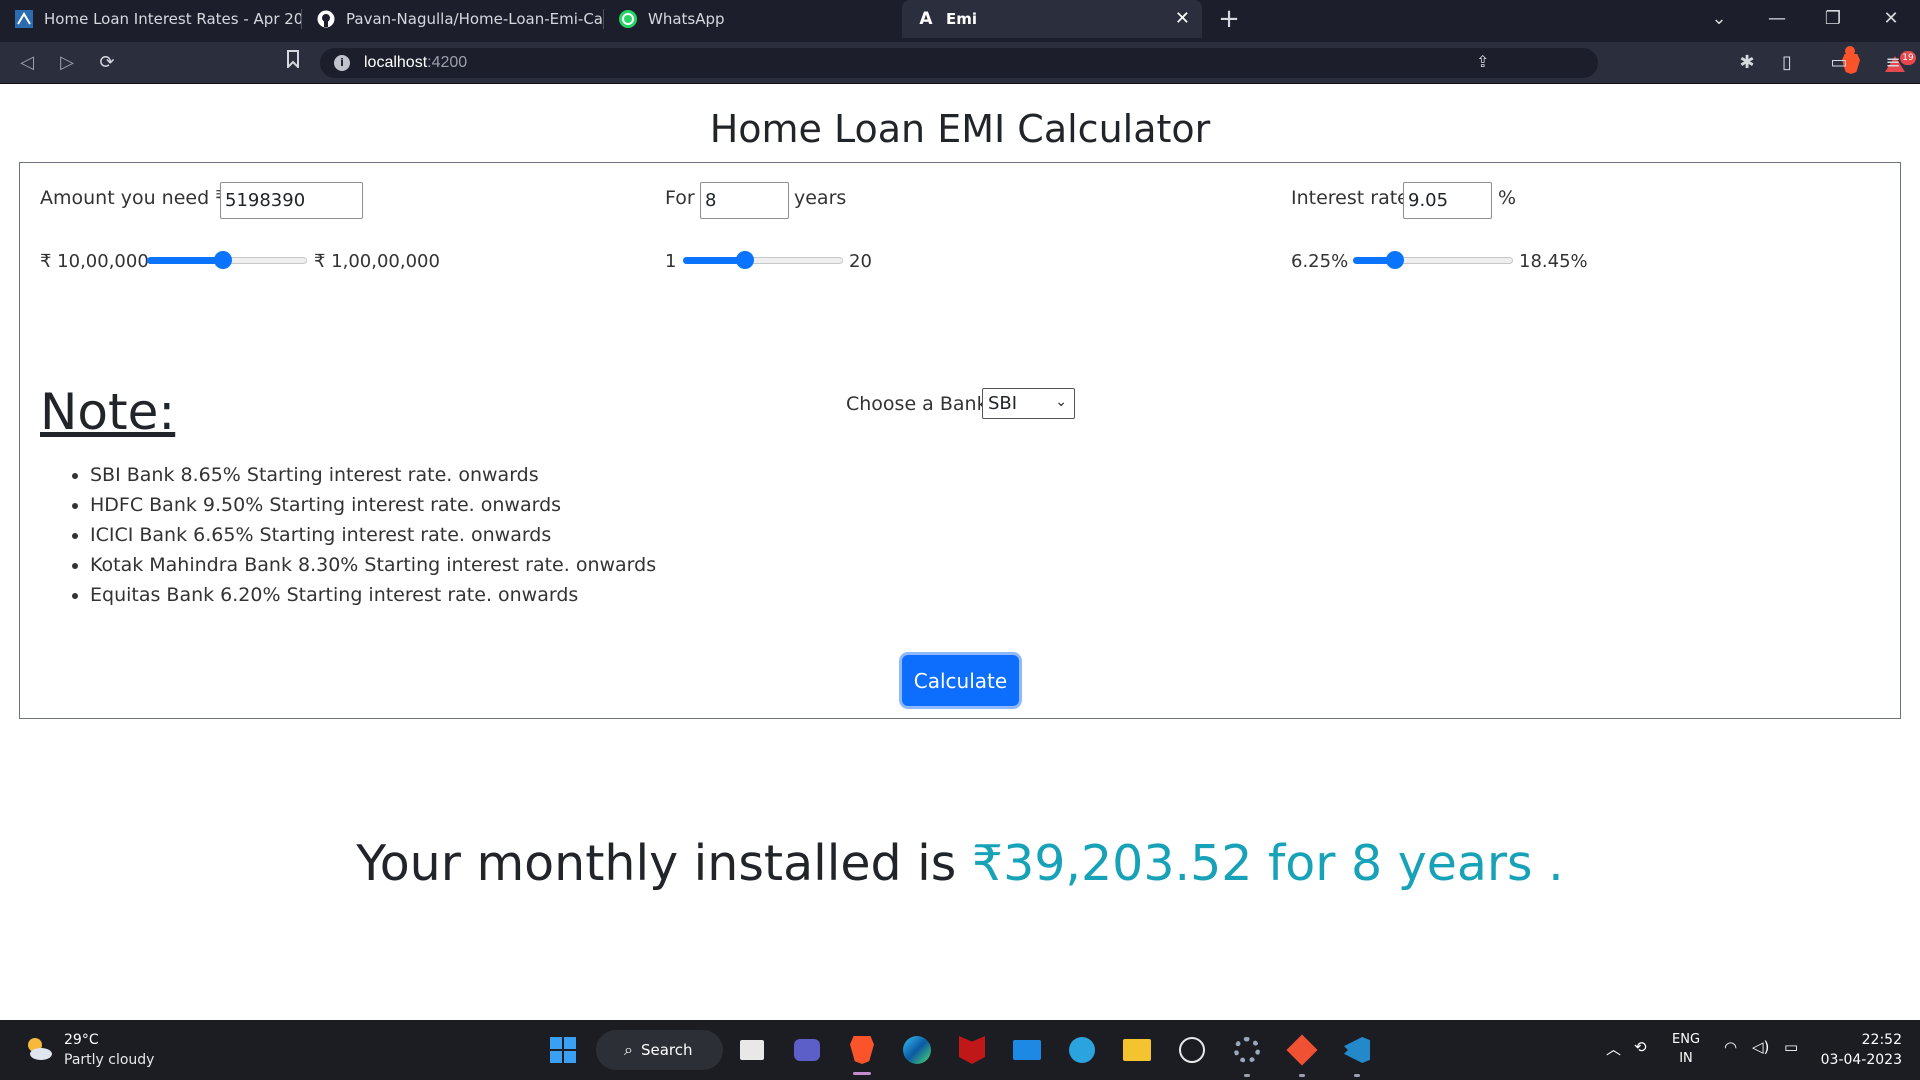  Describe the element at coordinates (671, 261) in the screenshot. I see `tenure-min-label: 1` at that location.